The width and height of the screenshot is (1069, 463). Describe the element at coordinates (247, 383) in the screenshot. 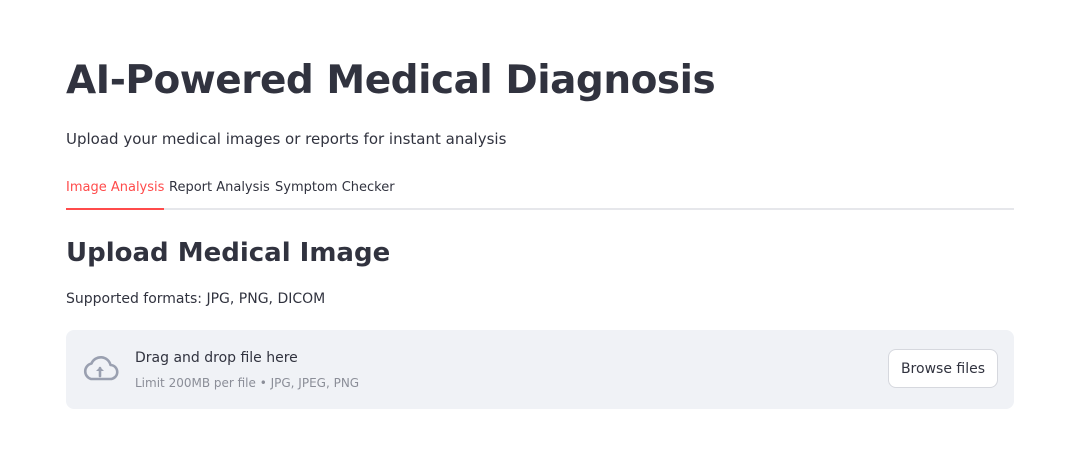

I see `dropzone-limit-text: Limit 200MB per file • JPG, JPEG, PNG` at that location.